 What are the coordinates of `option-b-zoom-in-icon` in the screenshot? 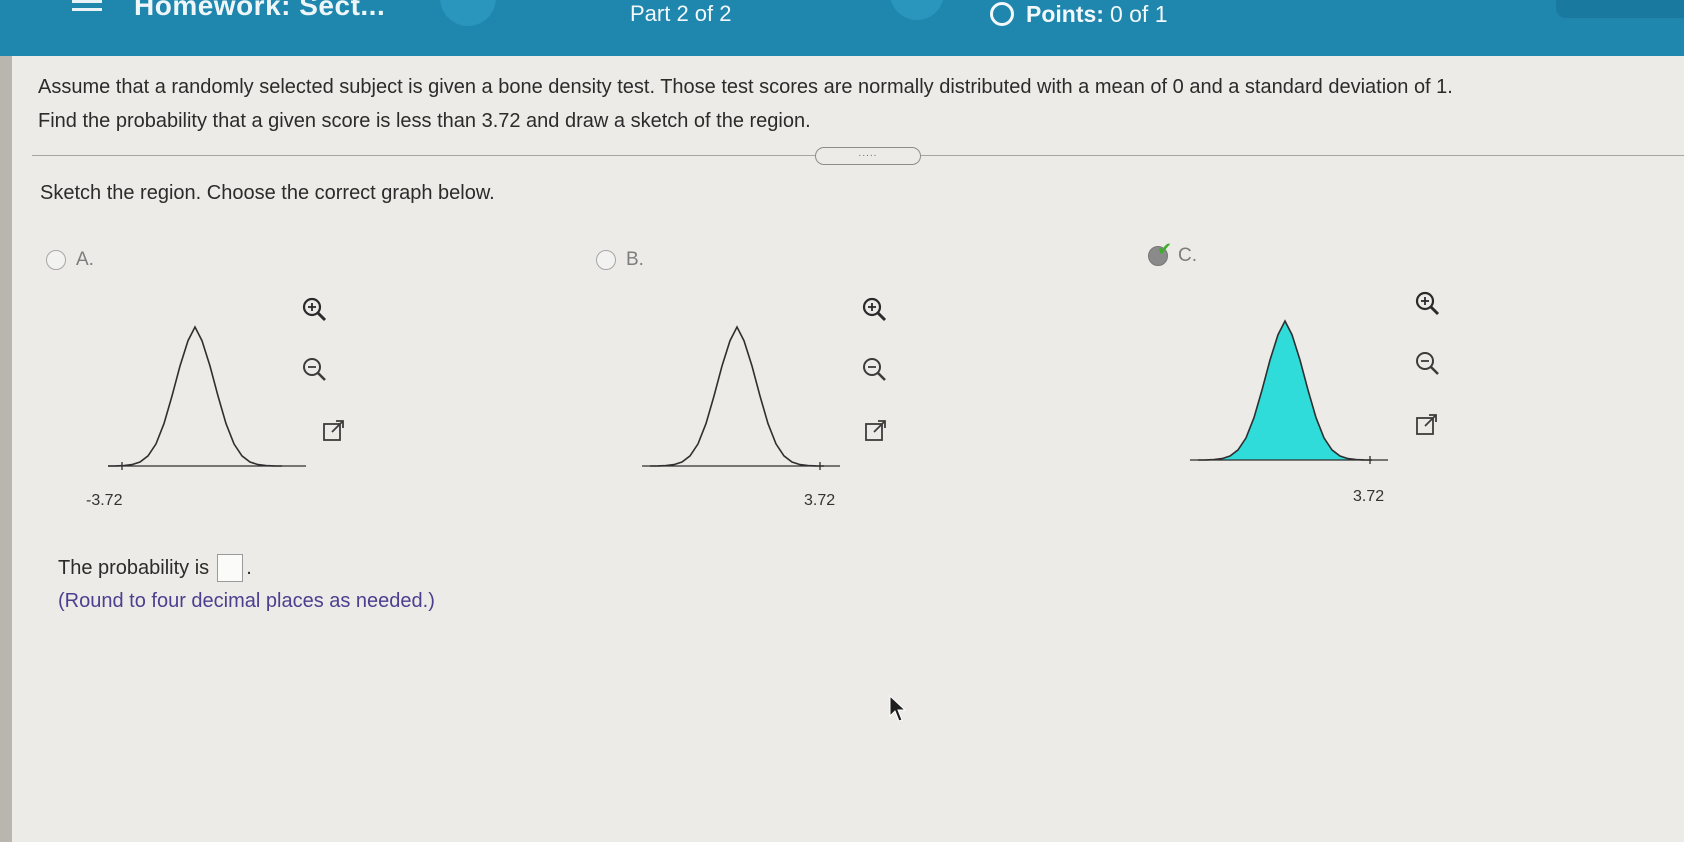 It's located at (874, 309).